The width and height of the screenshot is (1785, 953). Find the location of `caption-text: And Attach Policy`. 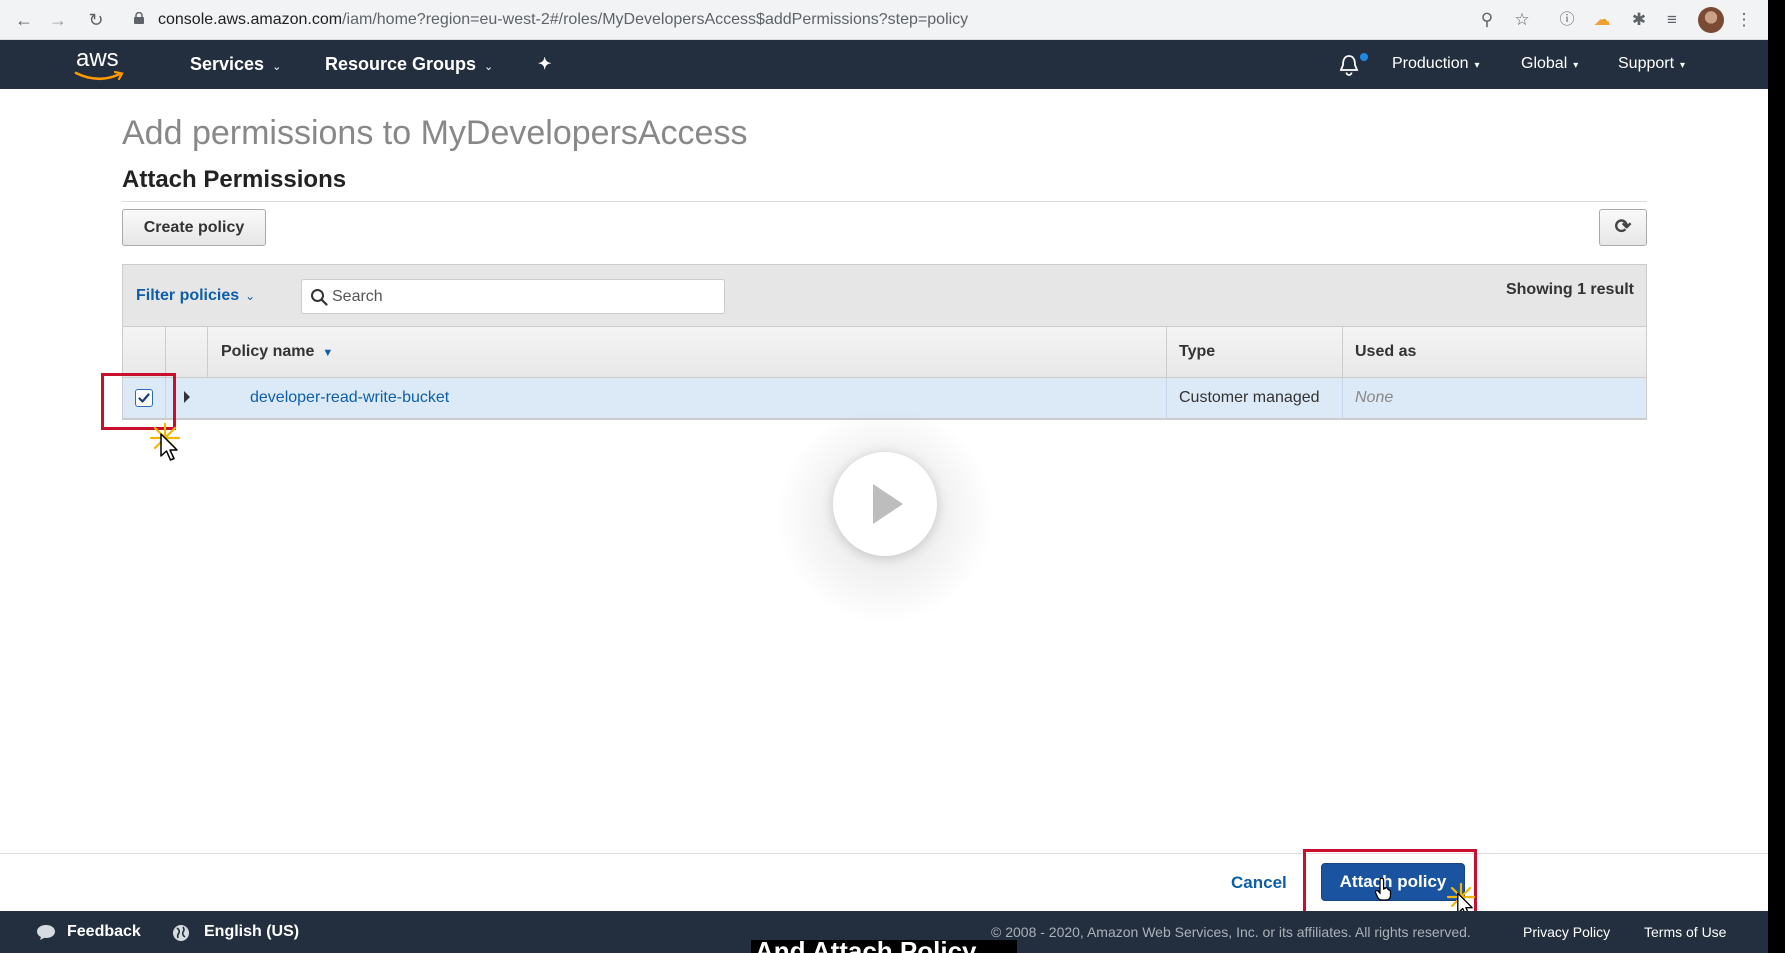

caption-text: And Attach Policy is located at coordinates (866, 946).